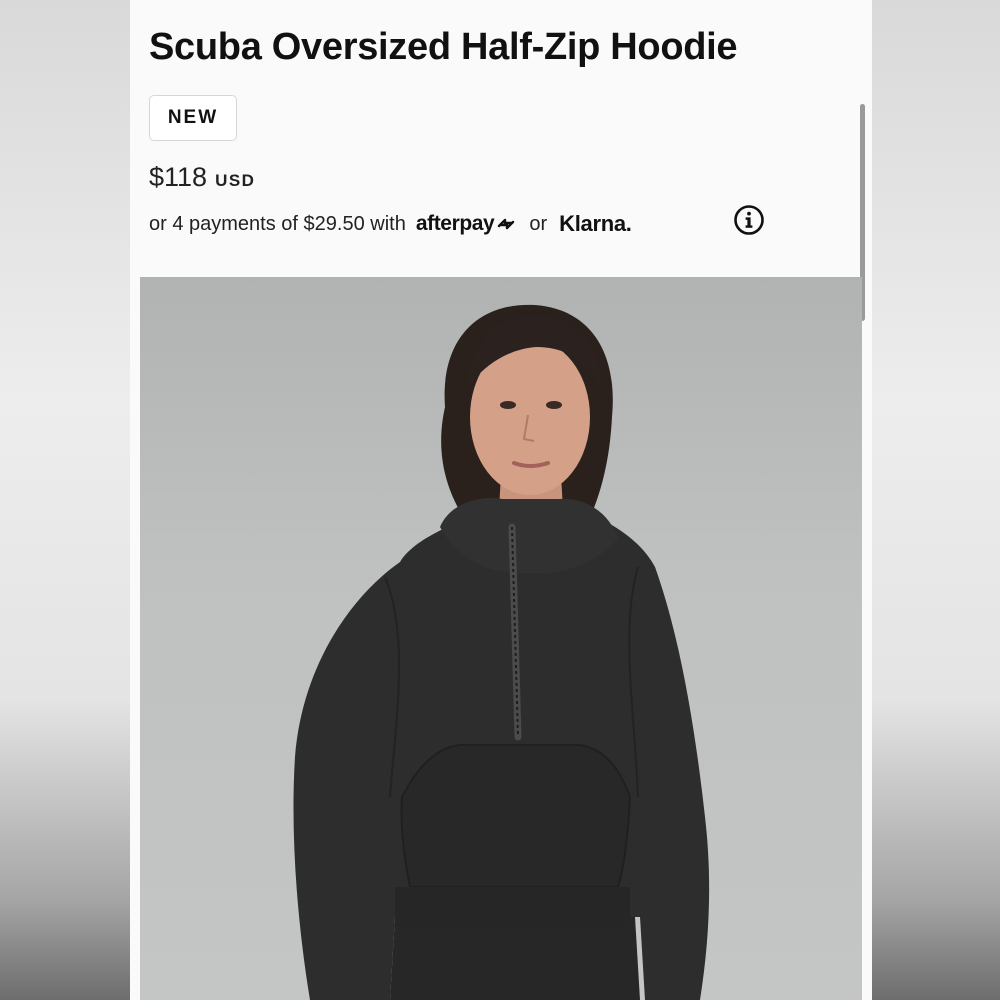  I want to click on product-price: $118, so click(178, 177).